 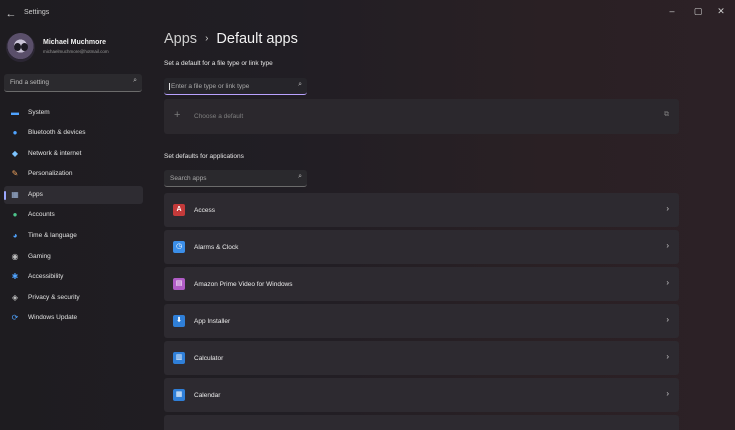 What do you see at coordinates (15, 214) in the screenshot?
I see `person-icon: ●` at bounding box center [15, 214].